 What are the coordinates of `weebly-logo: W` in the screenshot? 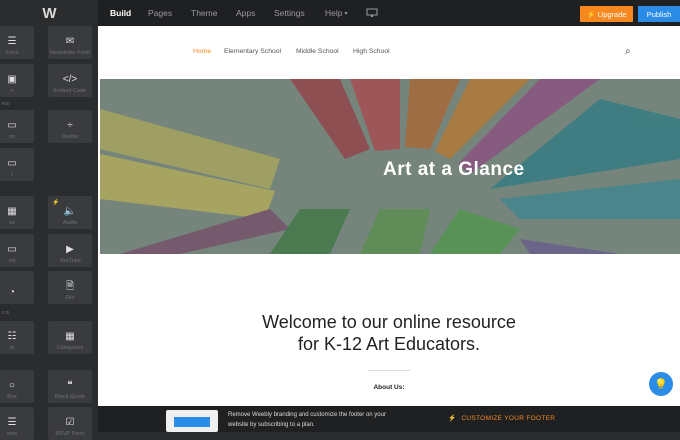 It's located at (49, 13).